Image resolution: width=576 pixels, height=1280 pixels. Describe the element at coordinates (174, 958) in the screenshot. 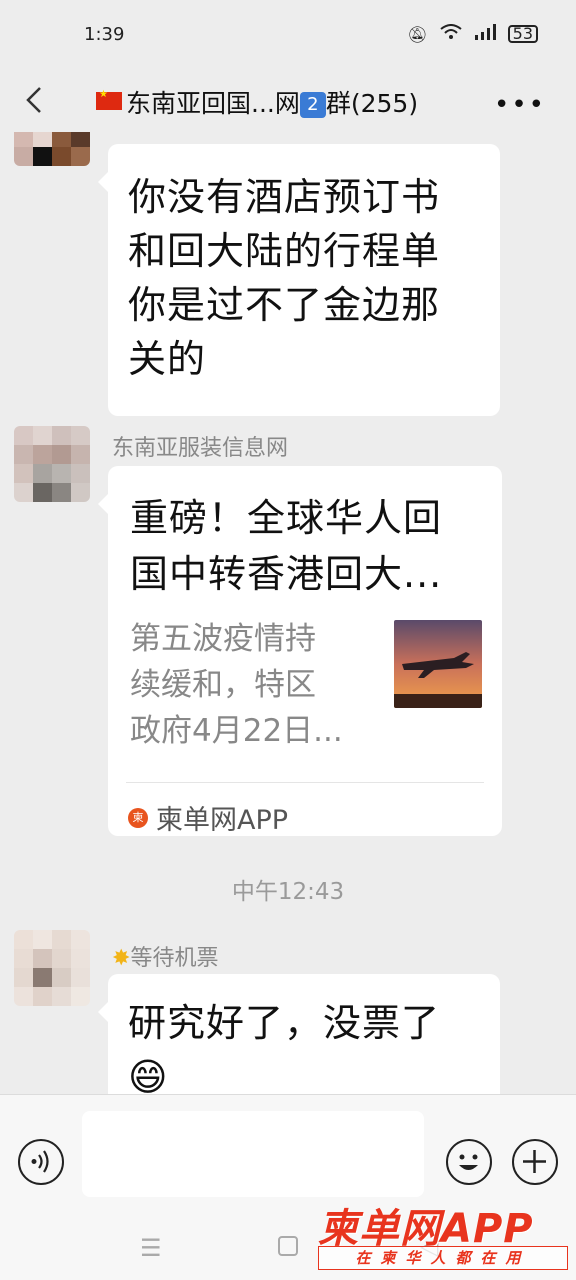

I see `sender-name-label: 等待机票` at that location.